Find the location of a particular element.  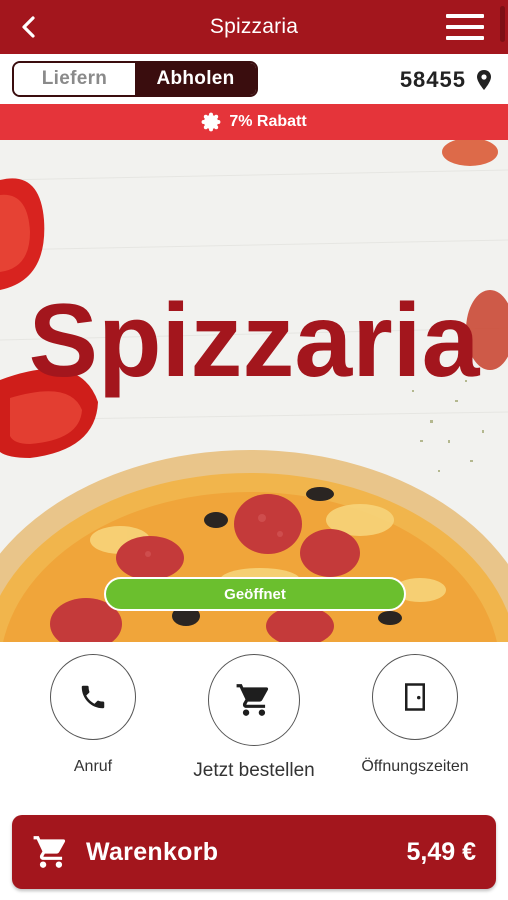

discount-banner: 7% Rabatt is located at coordinates (254, 122).